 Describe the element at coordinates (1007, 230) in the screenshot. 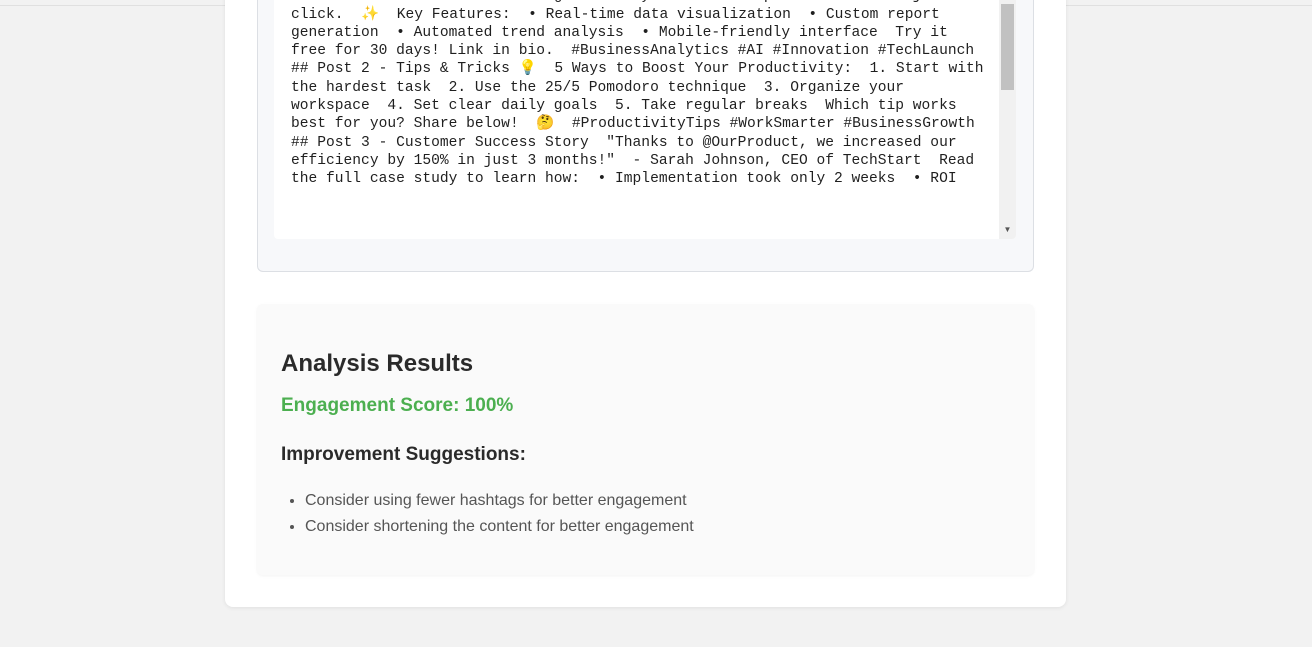

I see `scroll-down-arrow-icon: ▼` at that location.